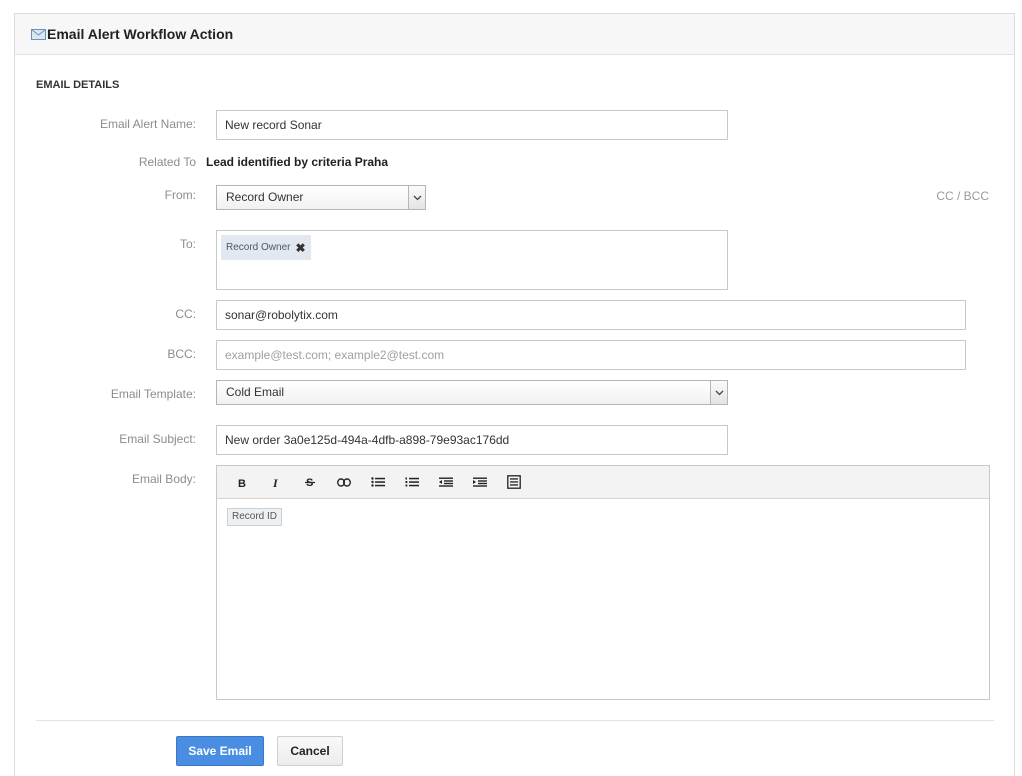  I want to click on remove-recipient-icon: ✖, so click(300, 248).